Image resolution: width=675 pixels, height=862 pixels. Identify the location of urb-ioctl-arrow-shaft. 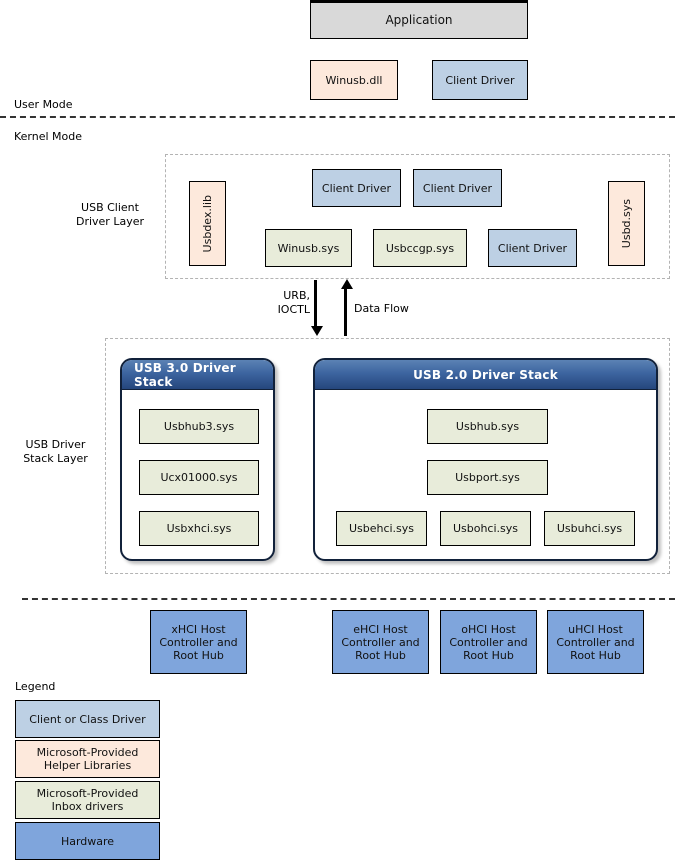
(315, 304).